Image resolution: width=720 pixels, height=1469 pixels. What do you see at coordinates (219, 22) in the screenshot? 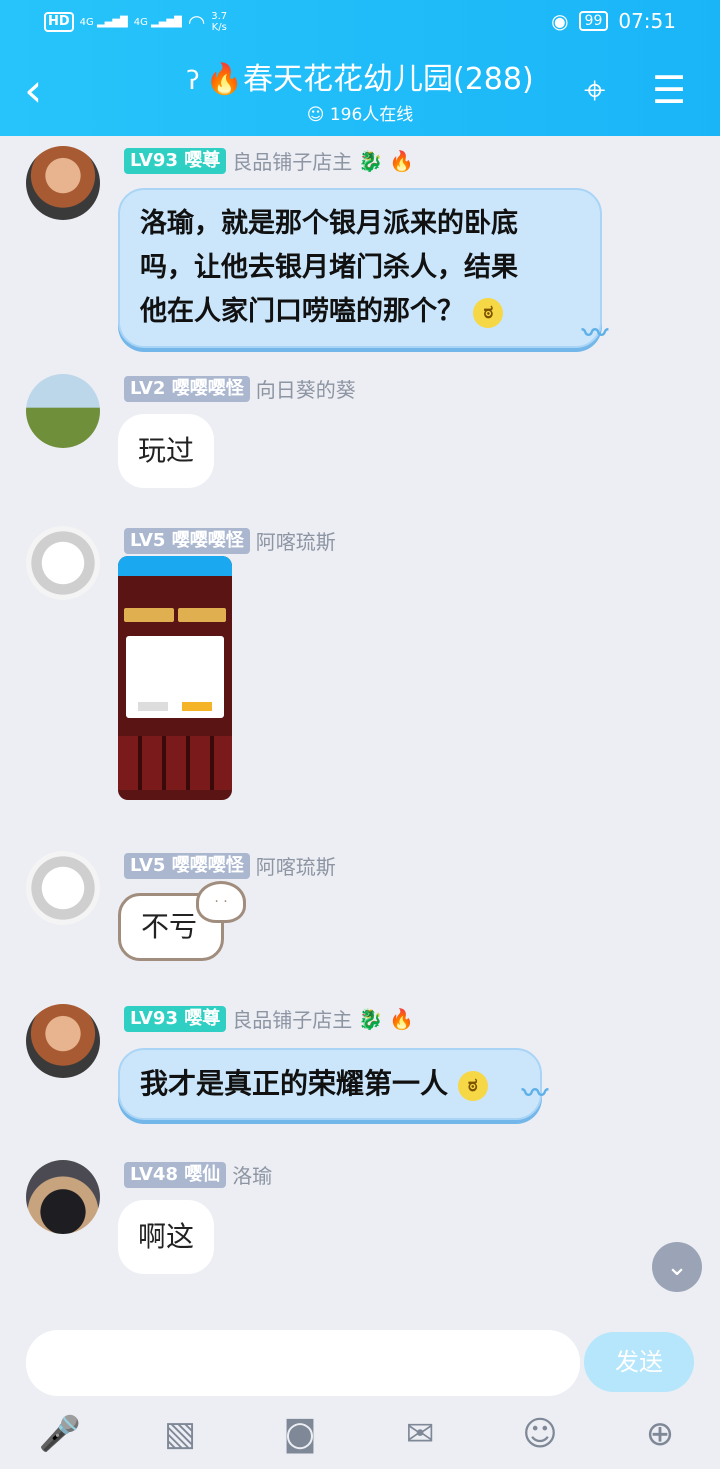
I see `network-speed: 3.7 K/s` at bounding box center [219, 22].